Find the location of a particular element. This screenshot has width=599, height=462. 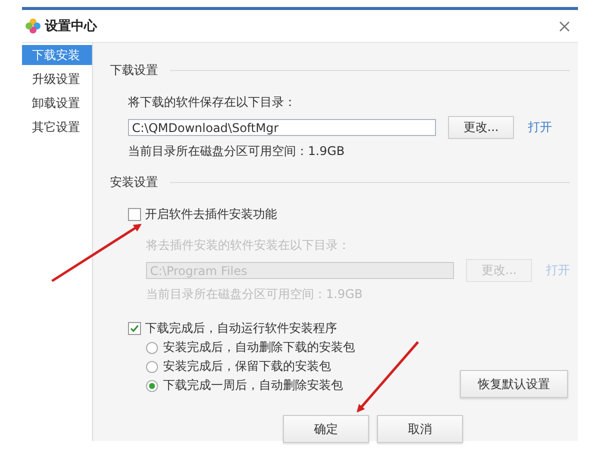

directory-label: 将去插件安装的软件安装在以下目录： is located at coordinates (248, 245).